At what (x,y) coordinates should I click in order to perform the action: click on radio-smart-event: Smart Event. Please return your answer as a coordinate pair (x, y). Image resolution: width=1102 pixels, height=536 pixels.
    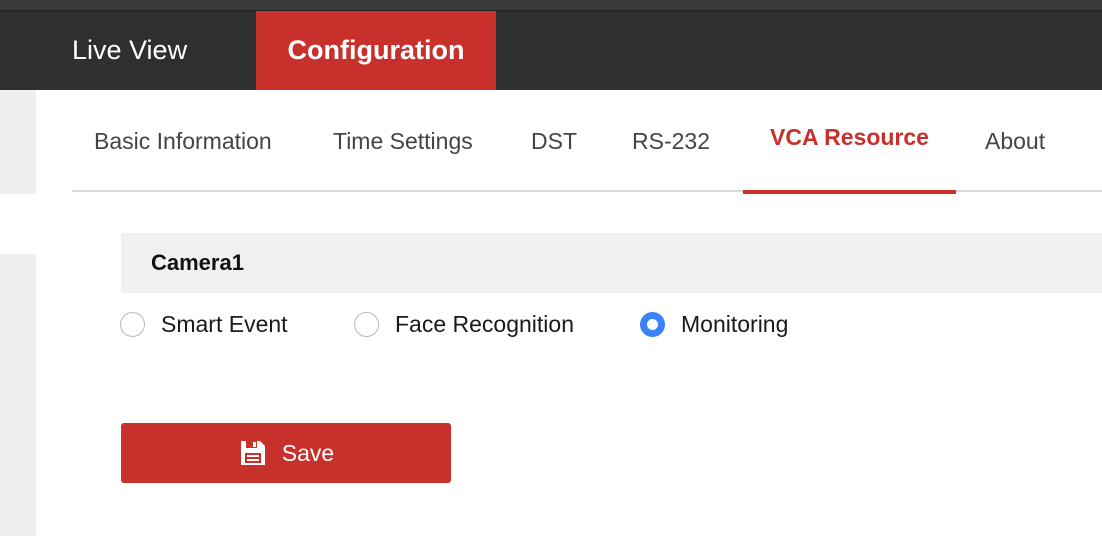
    Looking at the image, I should click on (204, 324).